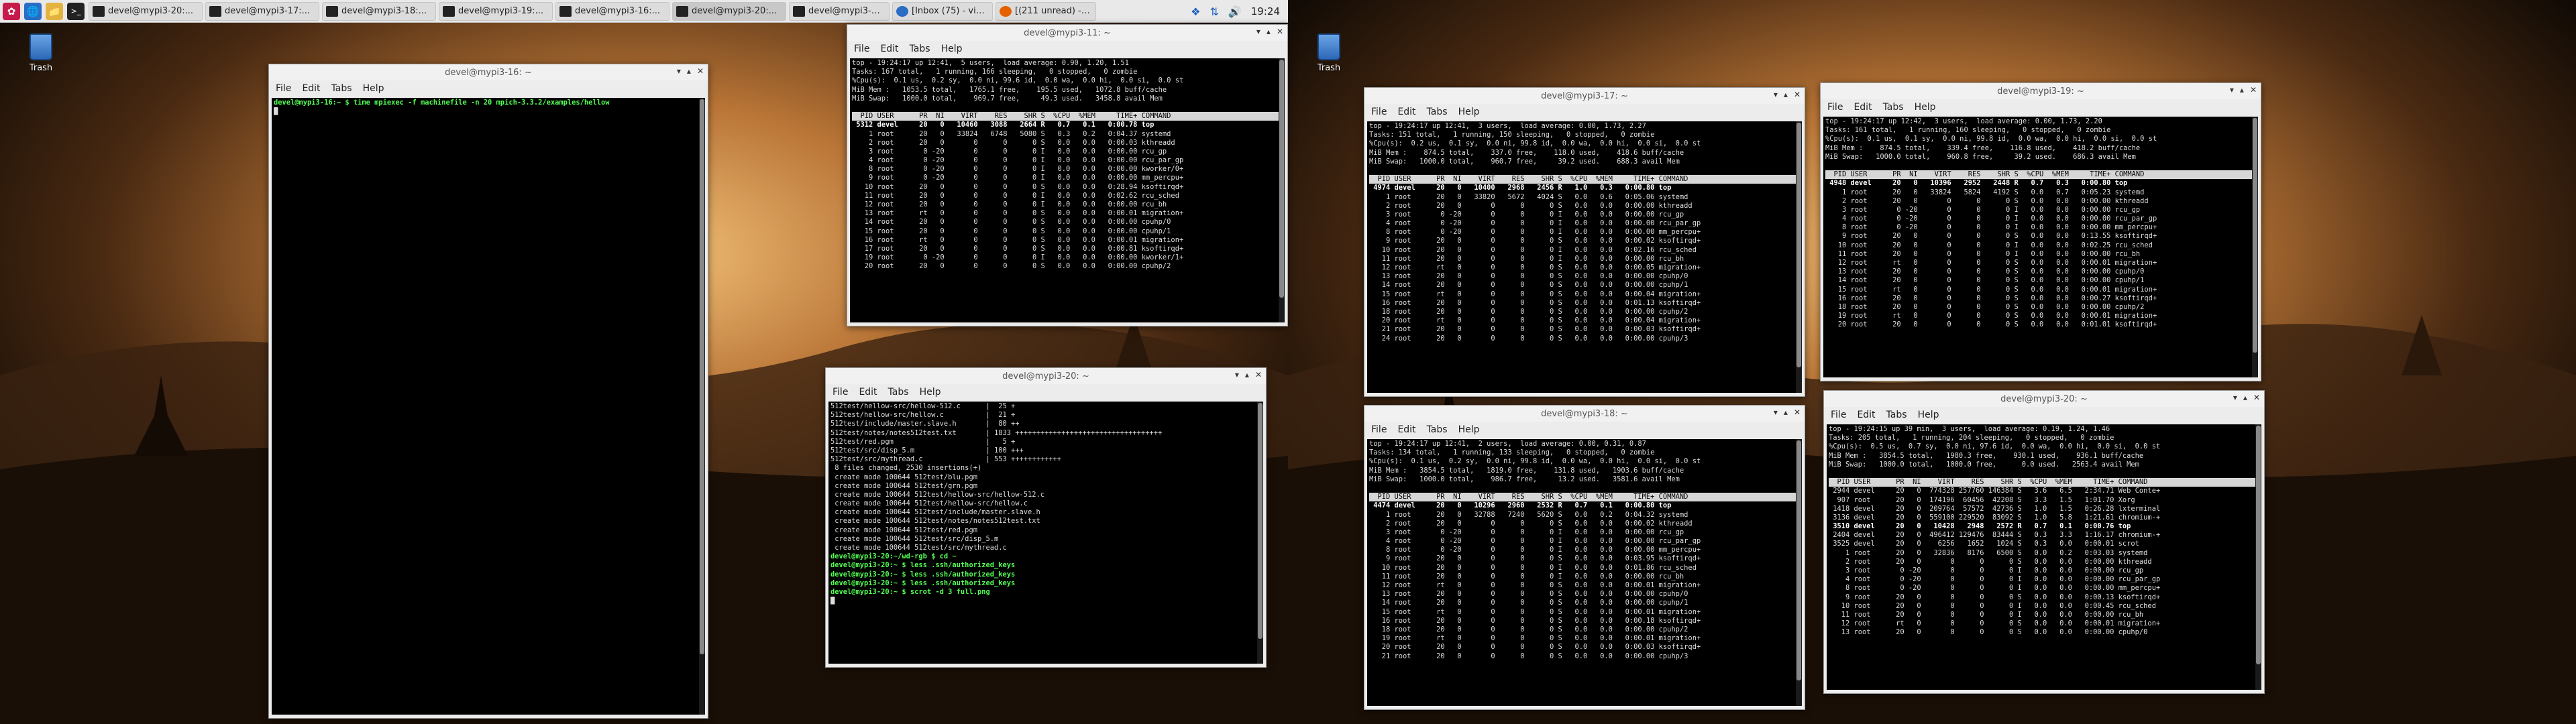 The width and height of the screenshot is (2576, 724). Describe the element at coordinates (1067, 33) in the screenshot. I see `window-titlebar: devel@mypi3-11: ~ ▾ ▴ ✕` at that location.